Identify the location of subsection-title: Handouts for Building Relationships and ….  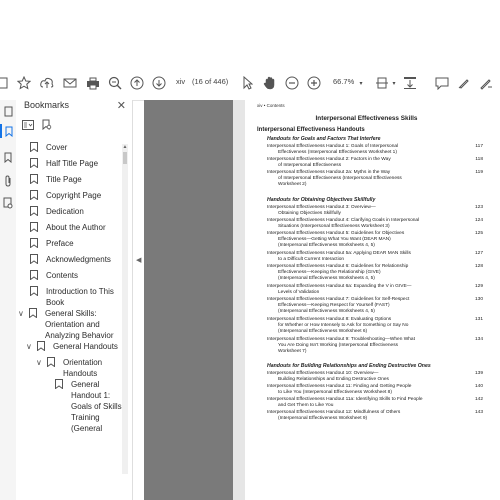
(349, 366).